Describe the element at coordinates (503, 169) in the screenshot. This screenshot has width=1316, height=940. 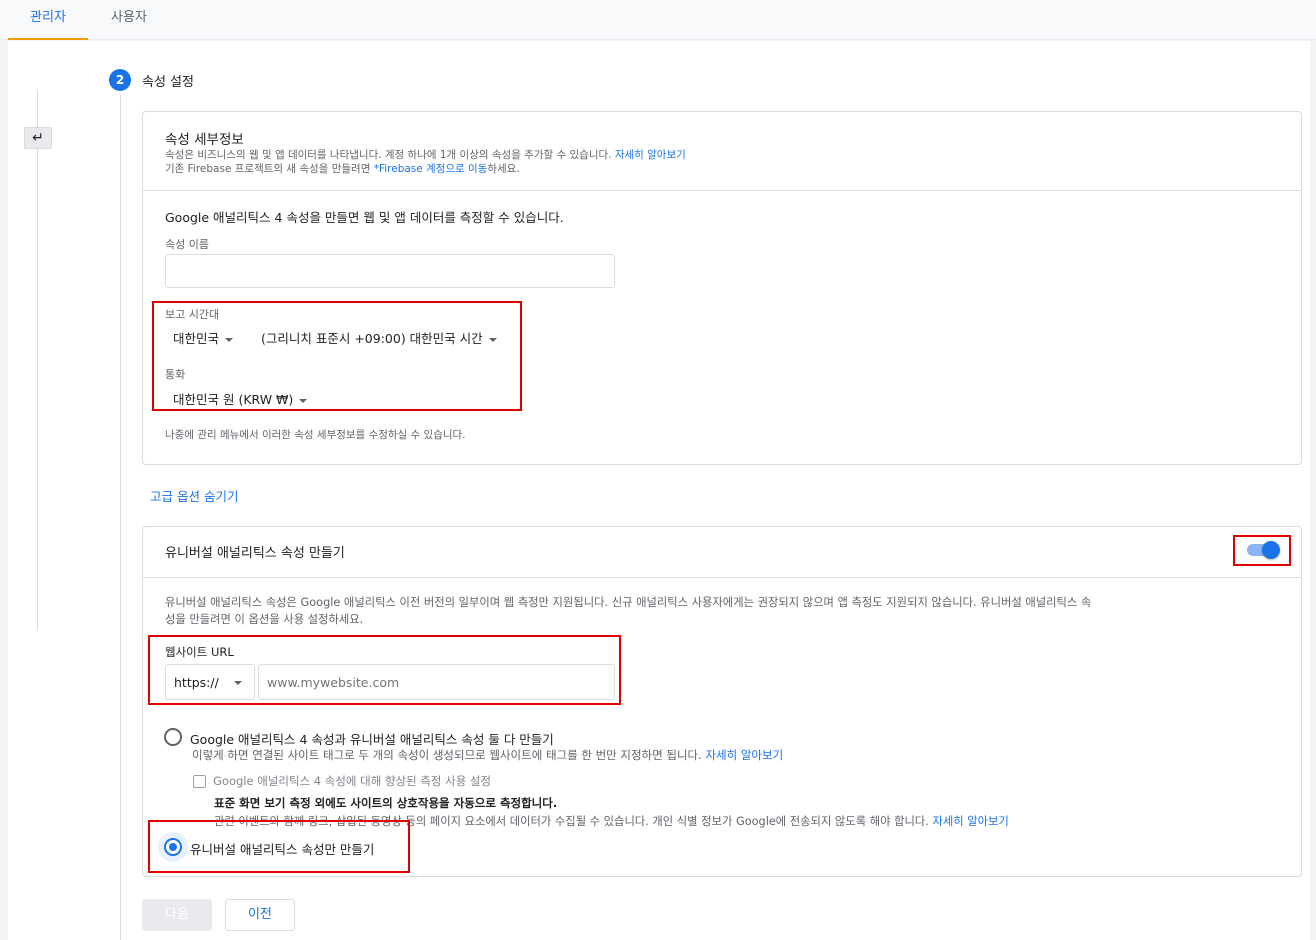
I see `desc-text: 하세요.` at that location.